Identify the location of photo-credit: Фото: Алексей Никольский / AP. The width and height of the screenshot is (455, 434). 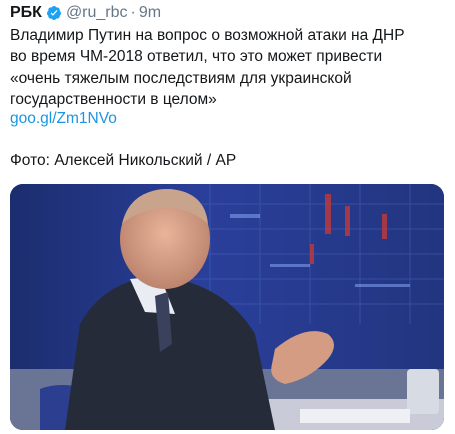
(123, 160).